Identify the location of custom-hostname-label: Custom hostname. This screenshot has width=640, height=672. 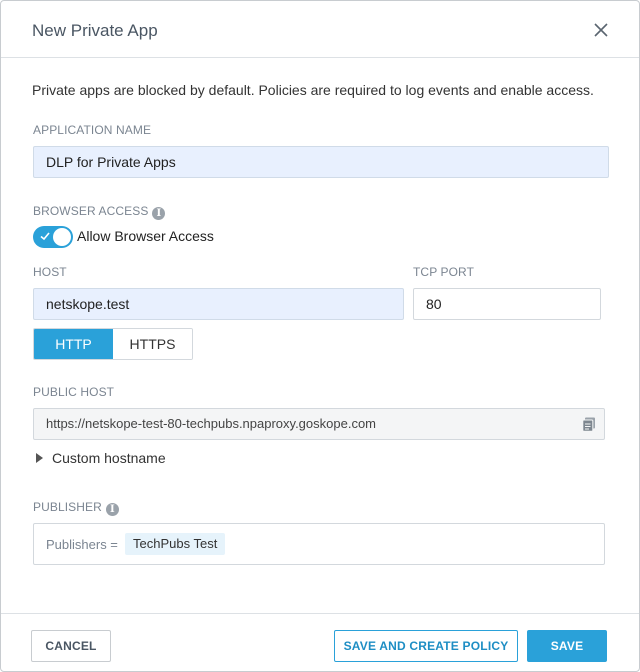
(109, 458).